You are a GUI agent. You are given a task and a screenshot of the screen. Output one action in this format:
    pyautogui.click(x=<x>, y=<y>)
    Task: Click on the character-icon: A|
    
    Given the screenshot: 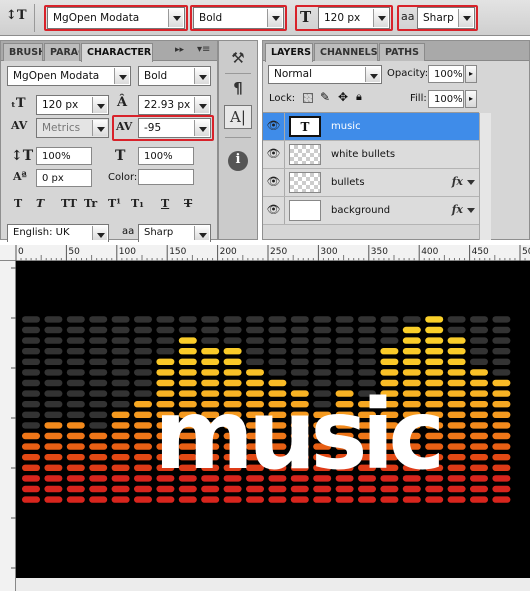 What is the action you would take?
    pyautogui.click(x=238, y=117)
    